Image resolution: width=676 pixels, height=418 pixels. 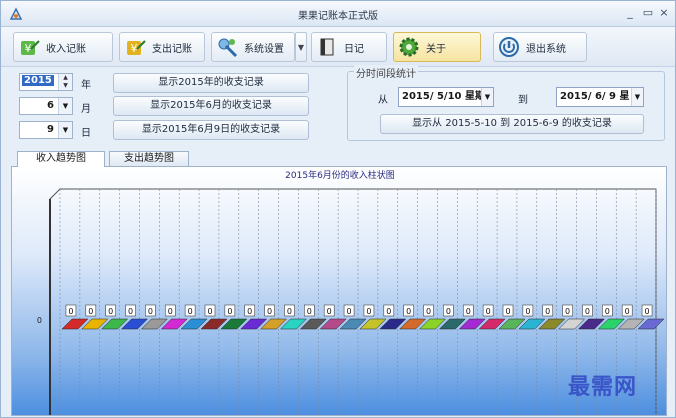 I want to click on day-unit: 日, so click(x=86, y=133).